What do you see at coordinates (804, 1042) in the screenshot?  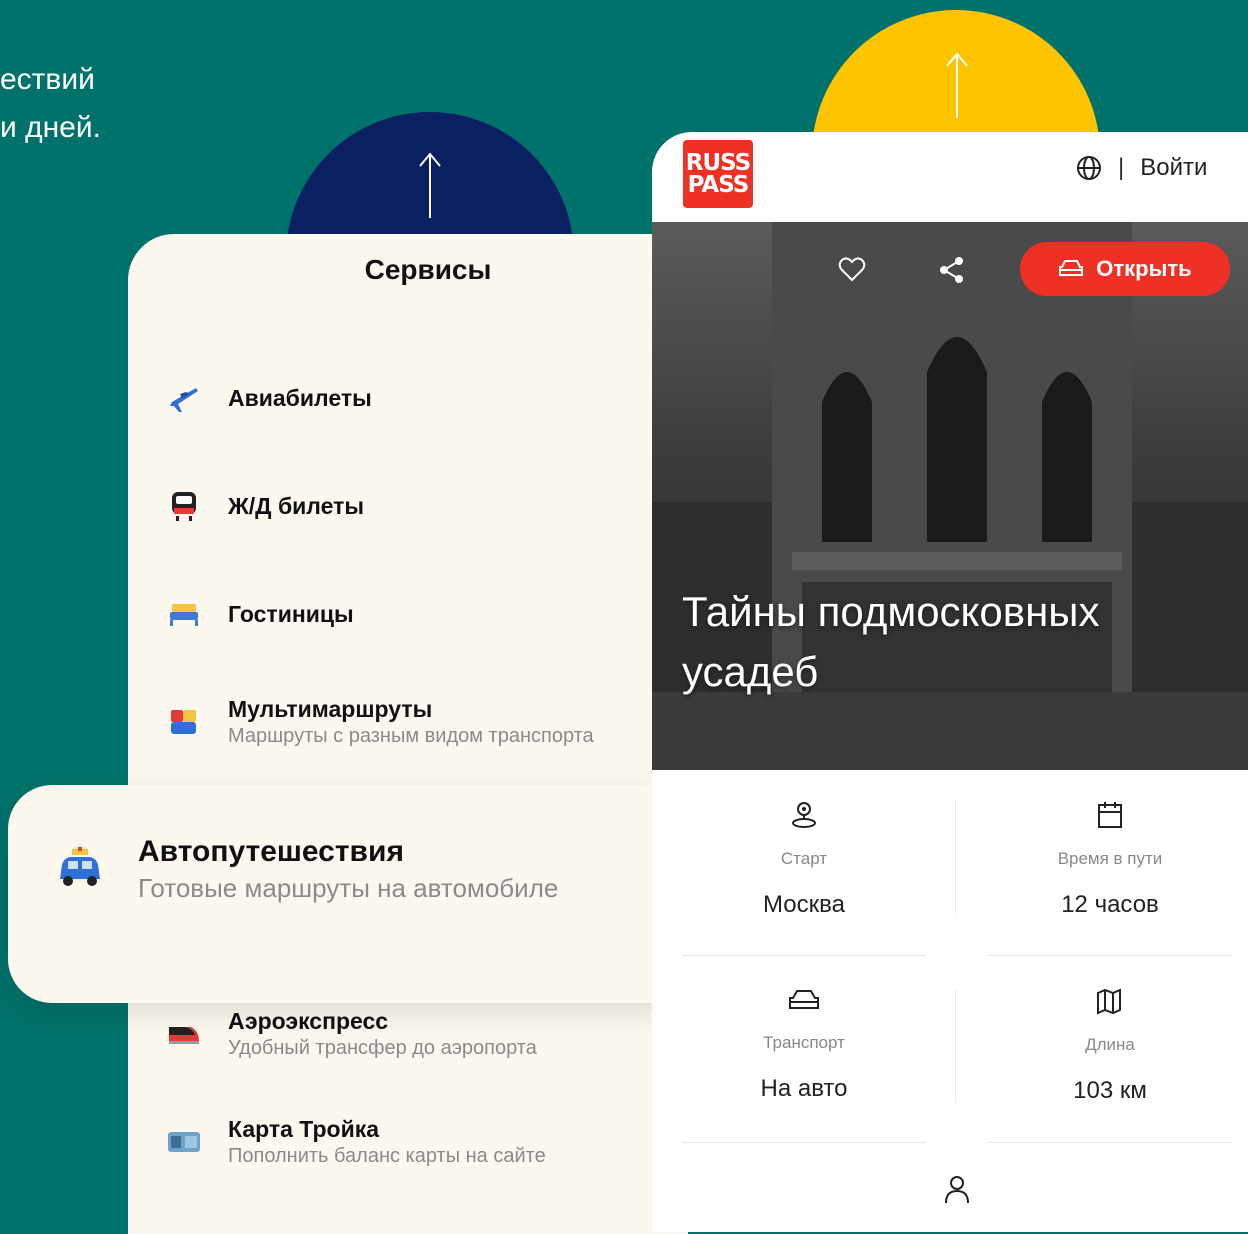 I see `info-label: Транспорт` at bounding box center [804, 1042].